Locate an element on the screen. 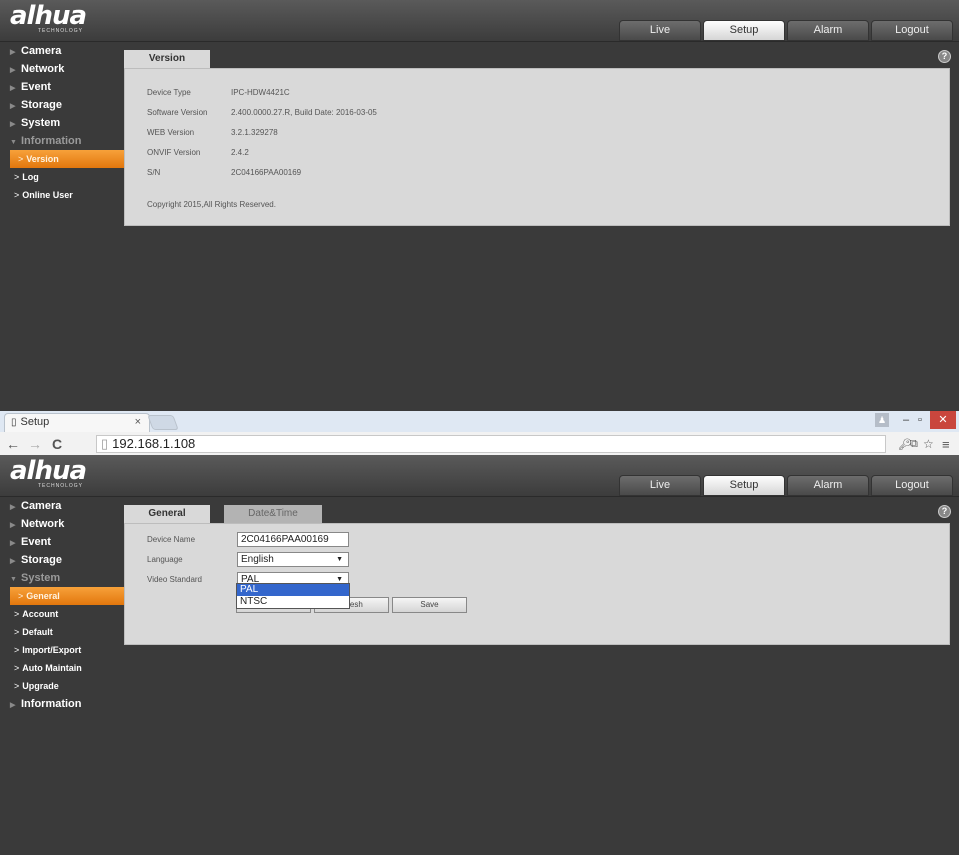 The width and height of the screenshot is (959, 855). save-button: Save is located at coordinates (429, 605).